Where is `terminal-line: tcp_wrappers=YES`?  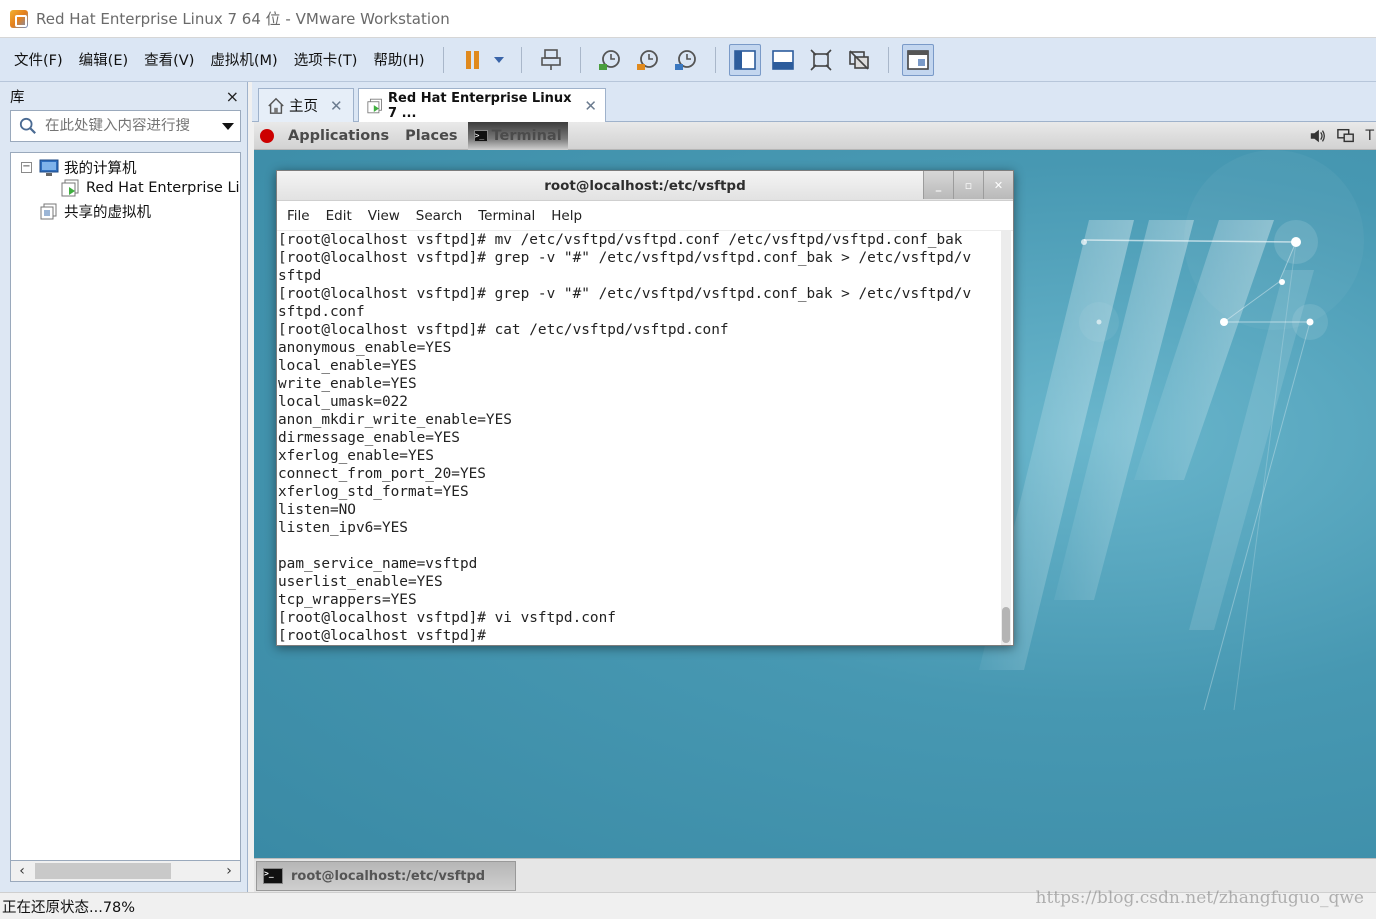
terminal-line: tcp_wrappers=YES is located at coordinates (347, 600).